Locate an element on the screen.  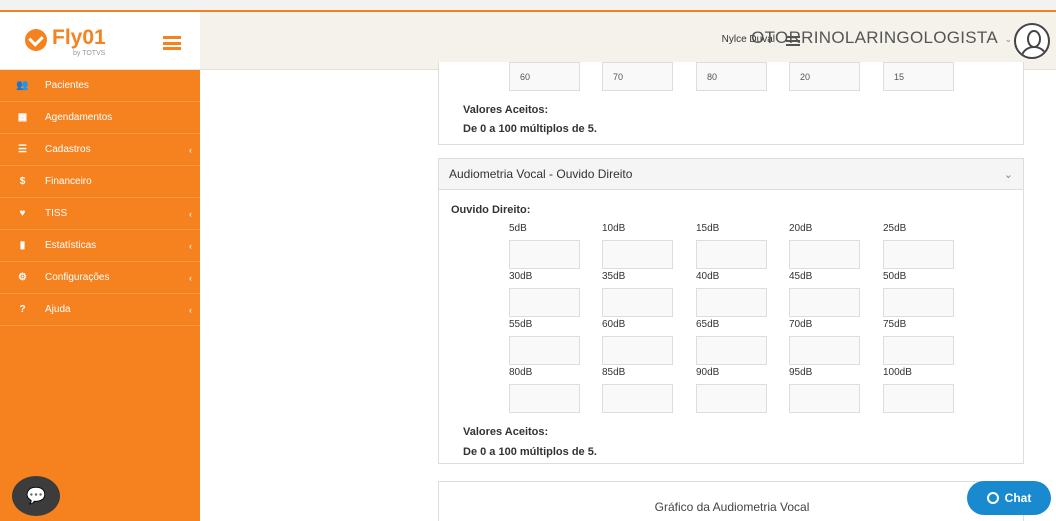
brand-area: Fly01 by TOTVS is located at coordinates (100, 41).